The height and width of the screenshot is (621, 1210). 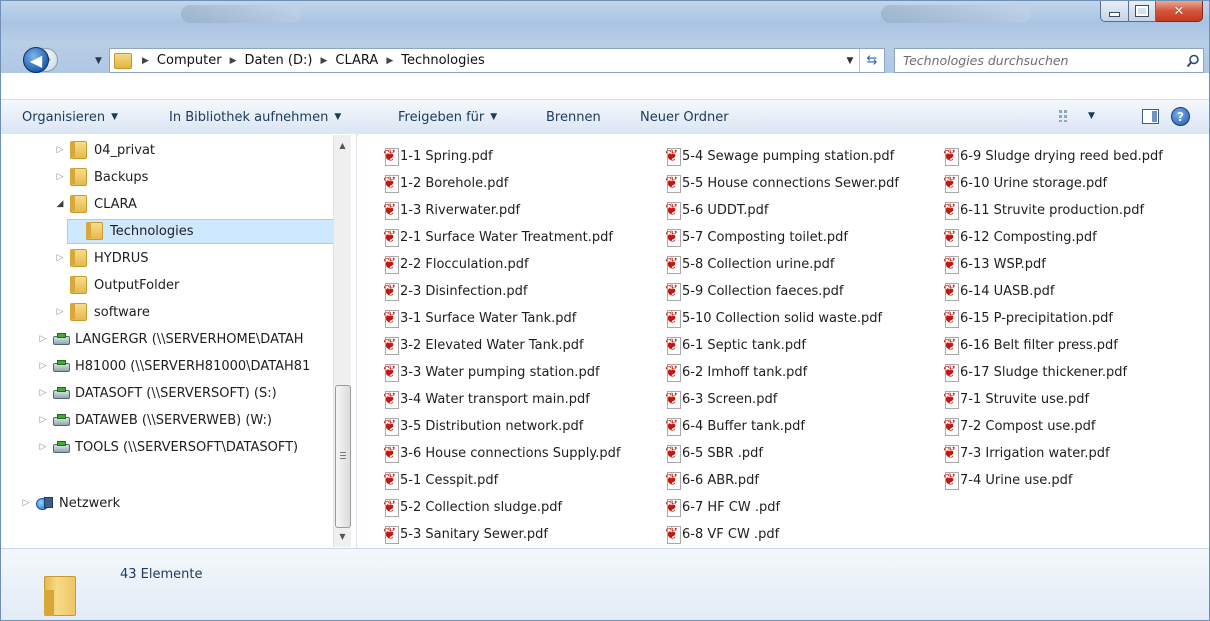 What do you see at coordinates (438, 156) in the screenshot?
I see `file-item: 1-1 Spring.pdf` at bounding box center [438, 156].